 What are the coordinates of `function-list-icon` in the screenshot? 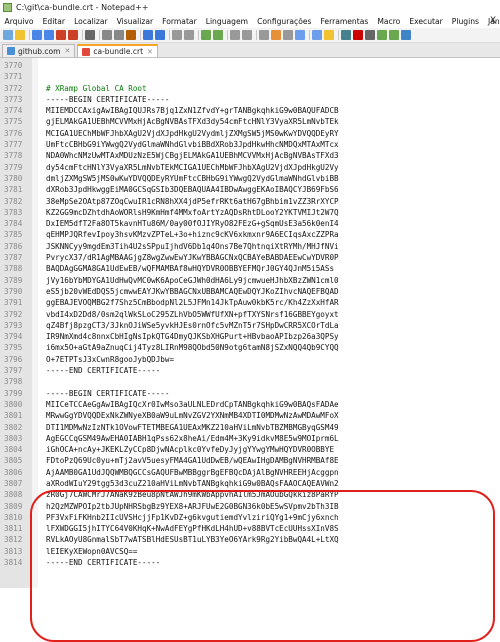 It's located at (317, 35).